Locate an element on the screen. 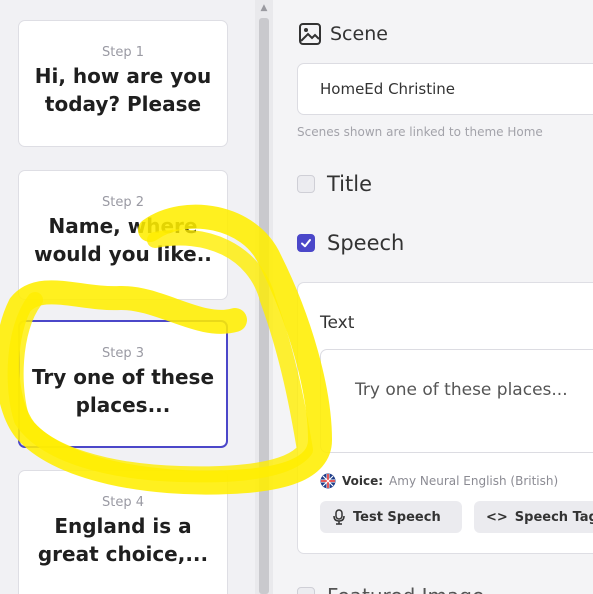 This screenshot has width=593, height=594. step-label: Step 1 is located at coordinates (122, 52).